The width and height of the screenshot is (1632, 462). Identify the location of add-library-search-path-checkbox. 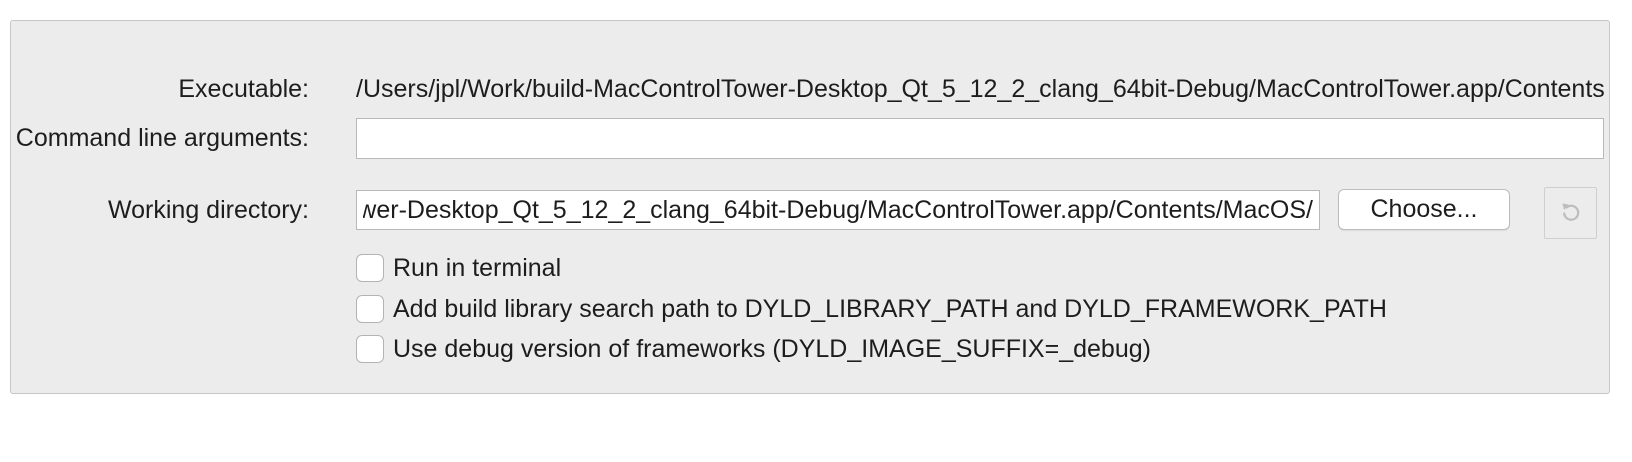
(370, 309).